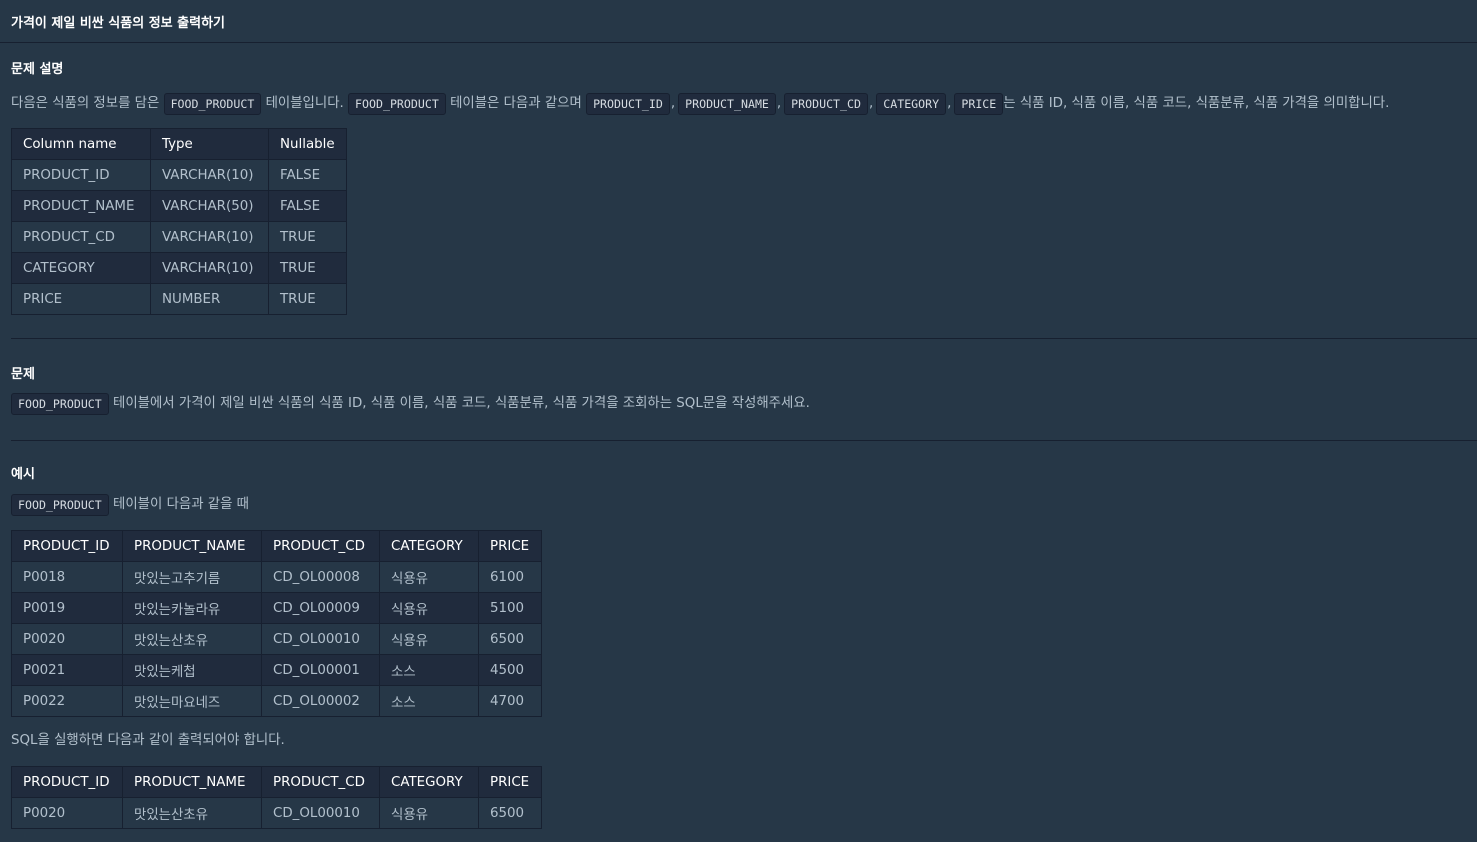 The image size is (1477, 842). Describe the element at coordinates (192, 701) in the screenshot. I see `table-cell: 맛있는마요네즈` at that location.